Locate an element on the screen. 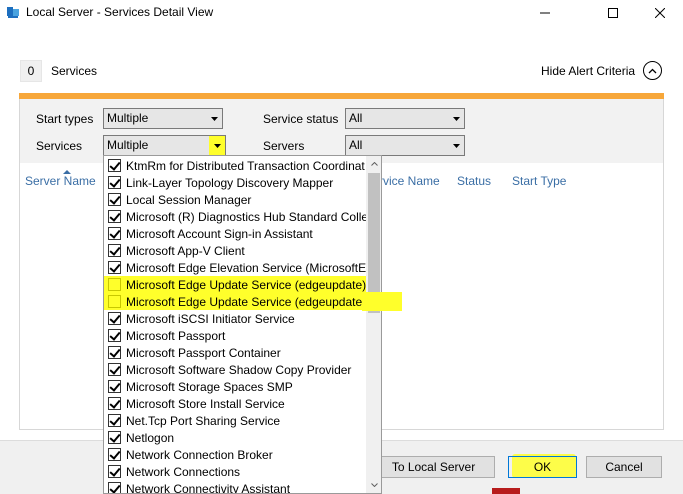  taskbar-fragment is located at coordinates (506, 491).